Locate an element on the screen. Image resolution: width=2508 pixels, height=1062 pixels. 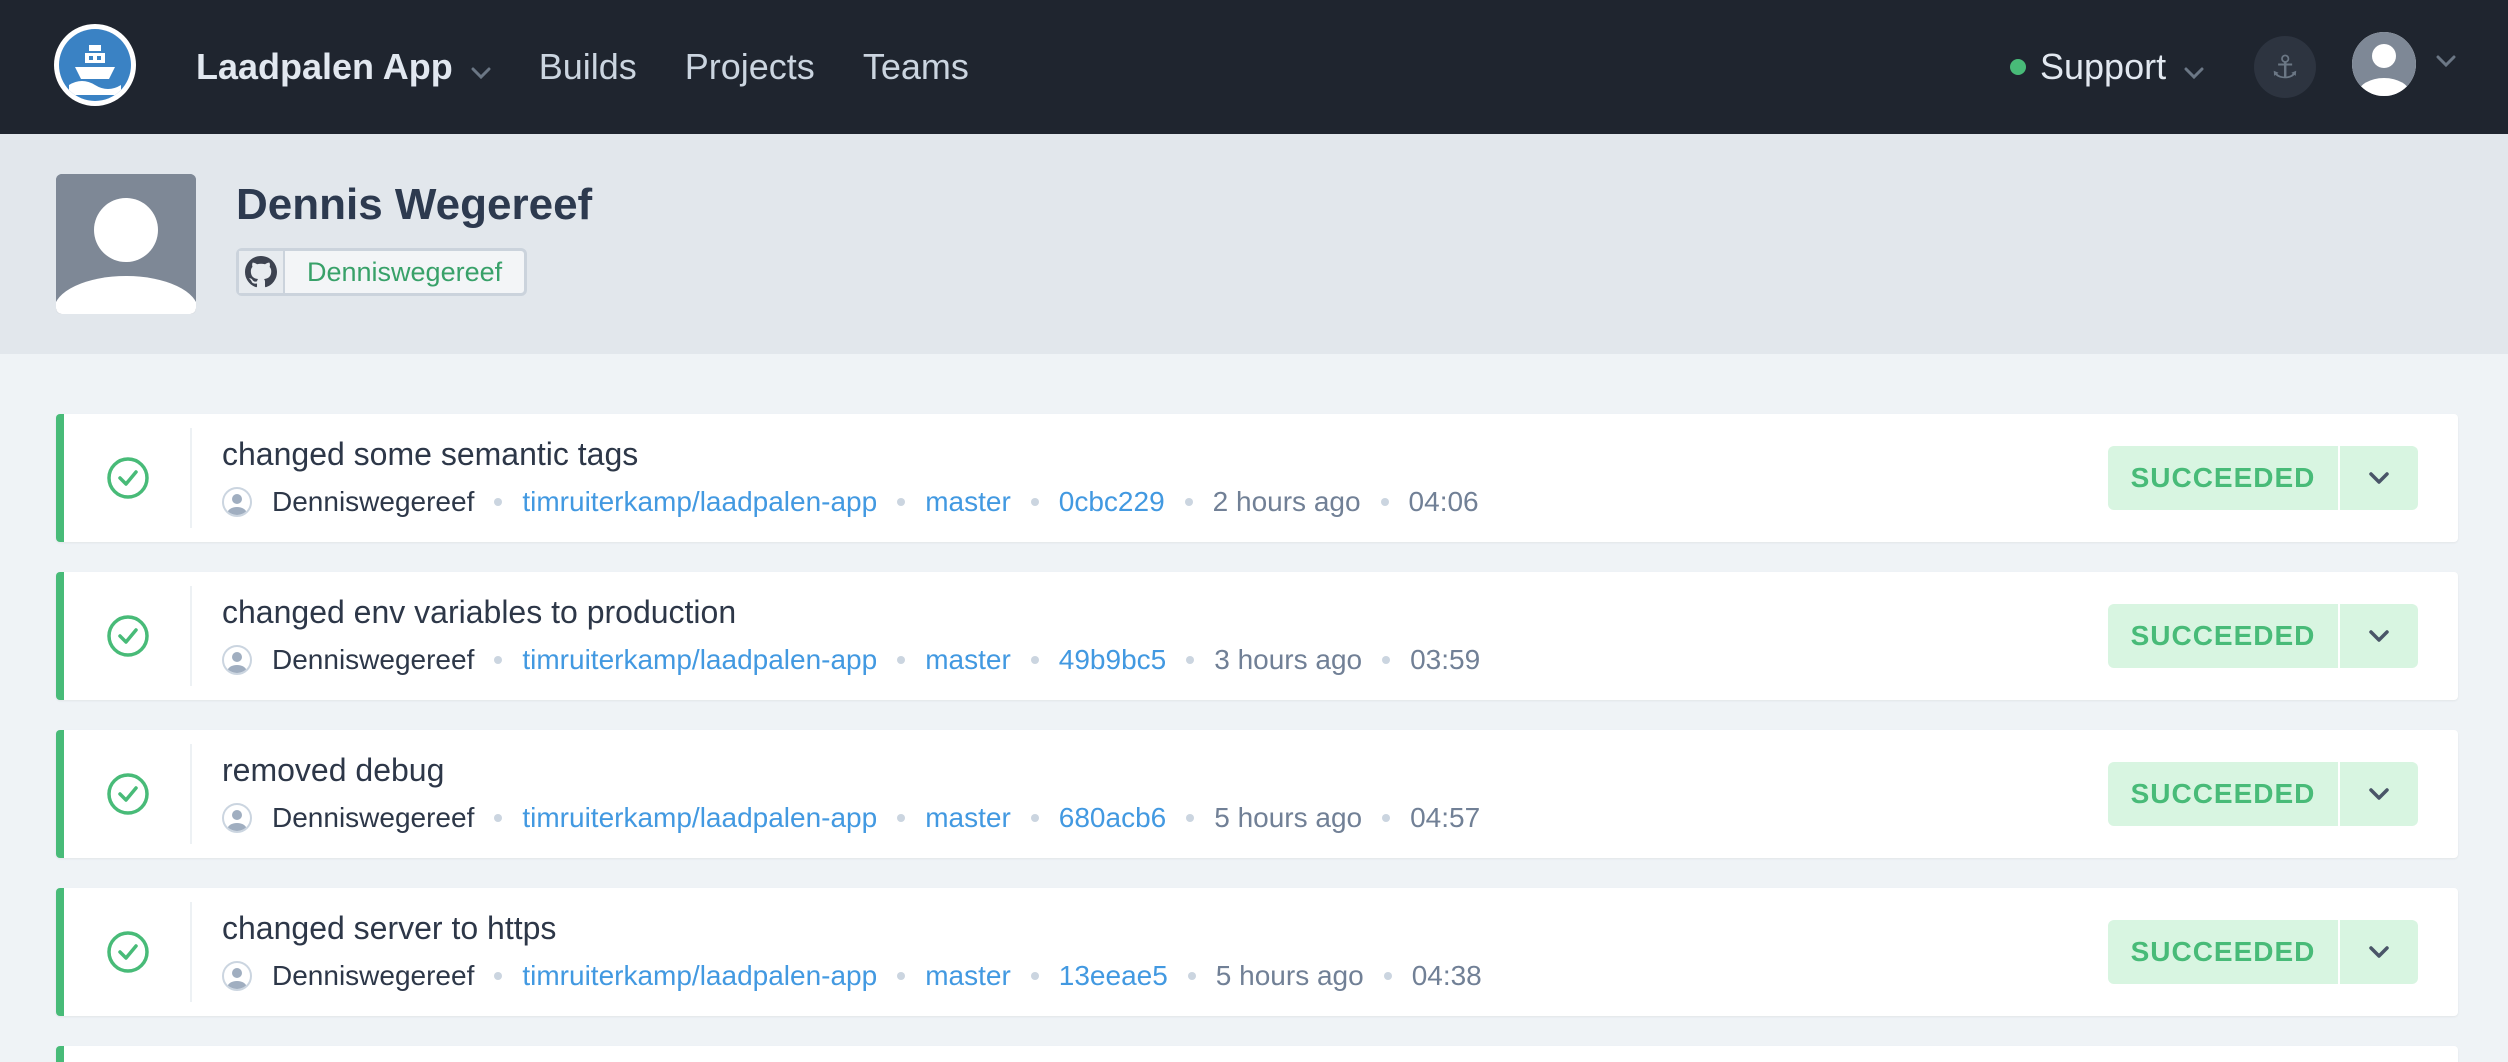
support-menu: Support is located at coordinates (2107, 67).